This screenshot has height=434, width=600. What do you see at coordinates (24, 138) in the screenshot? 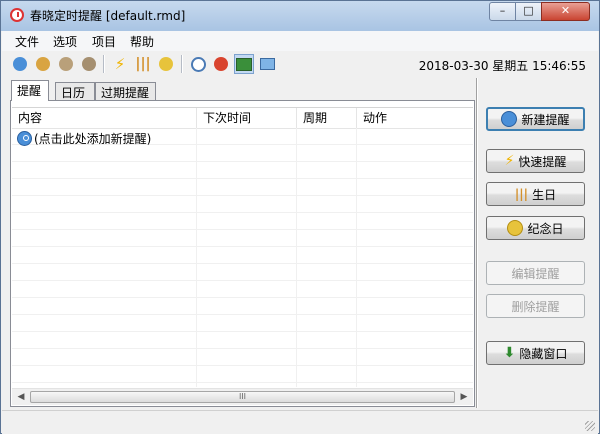
I see `clock-add-icon` at bounding box center [24, 138].